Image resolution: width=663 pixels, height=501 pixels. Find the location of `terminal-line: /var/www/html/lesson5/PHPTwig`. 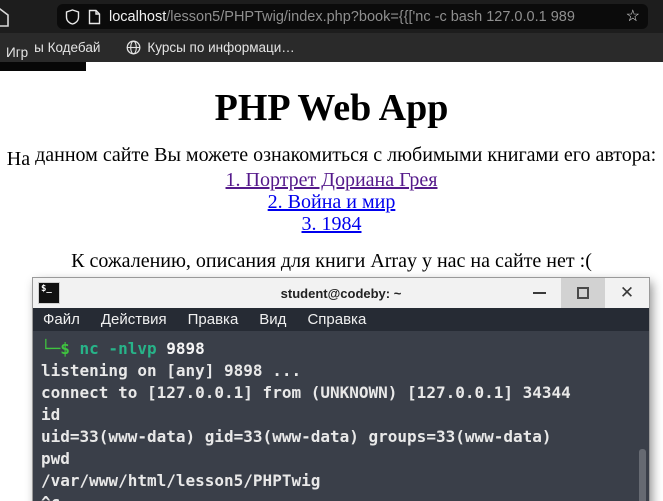

terminal-line: /var/www/html/lesson5/PHPTwig is located at coordinates (181, 480).